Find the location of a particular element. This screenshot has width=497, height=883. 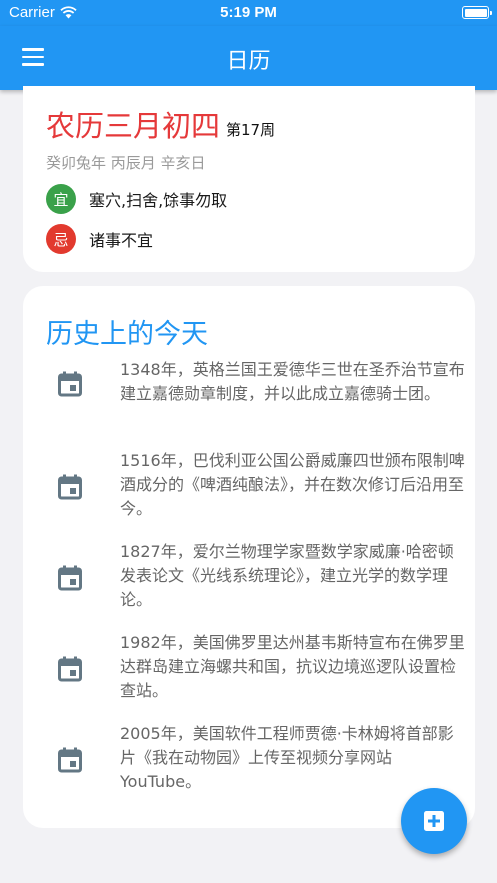

add-event-button is located at coordinates (434, 821).